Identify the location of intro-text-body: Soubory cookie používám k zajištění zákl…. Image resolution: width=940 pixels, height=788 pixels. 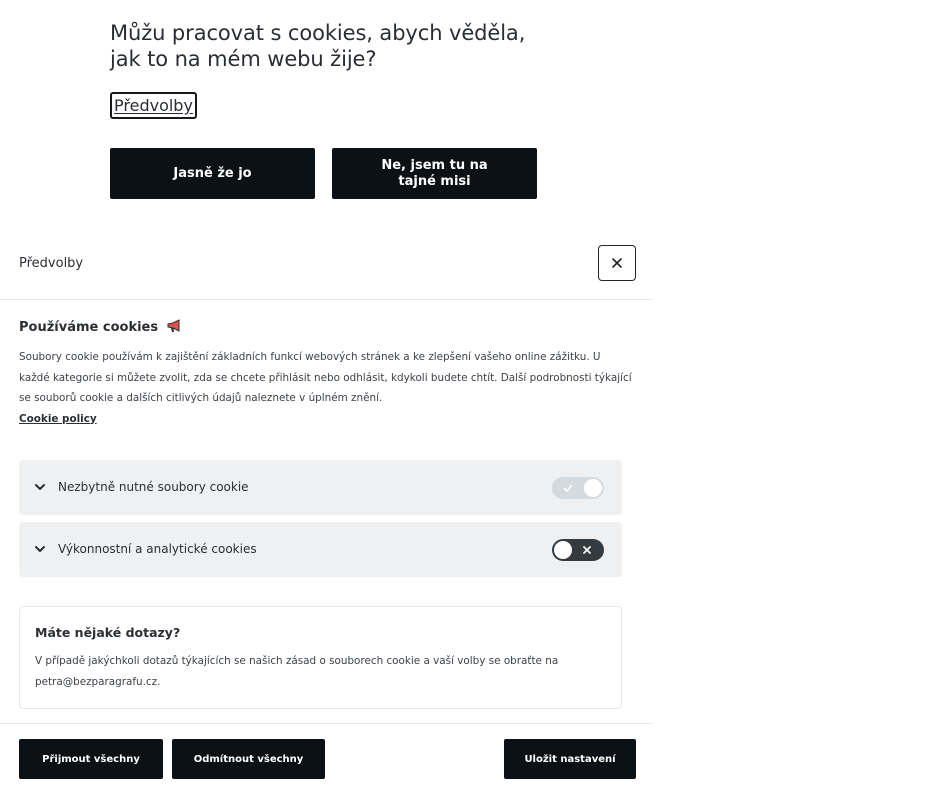
(325, 377).